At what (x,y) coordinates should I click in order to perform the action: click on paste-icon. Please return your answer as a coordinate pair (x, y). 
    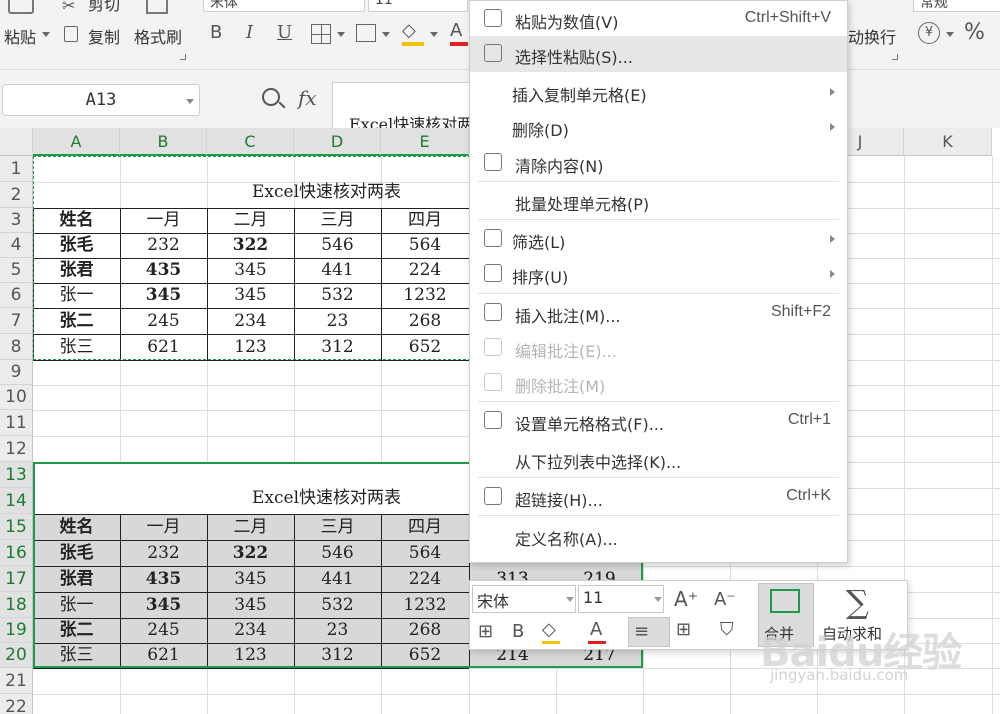
    Looking at the image, I should click on (21, 7).